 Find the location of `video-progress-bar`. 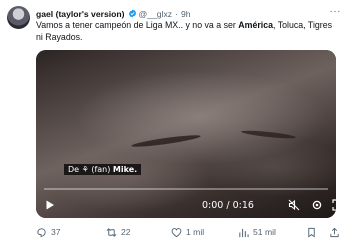

video-progress-bar is located at coordinates (186, 189).